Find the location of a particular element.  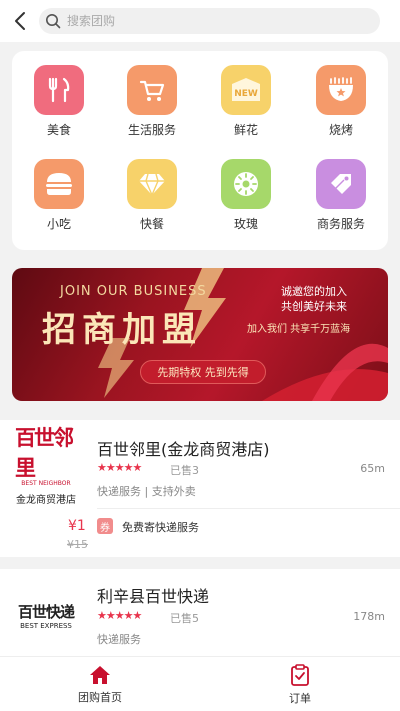

shop-logo: 百世快递 BEST EXPRESS is located at coordinates (46, 615).